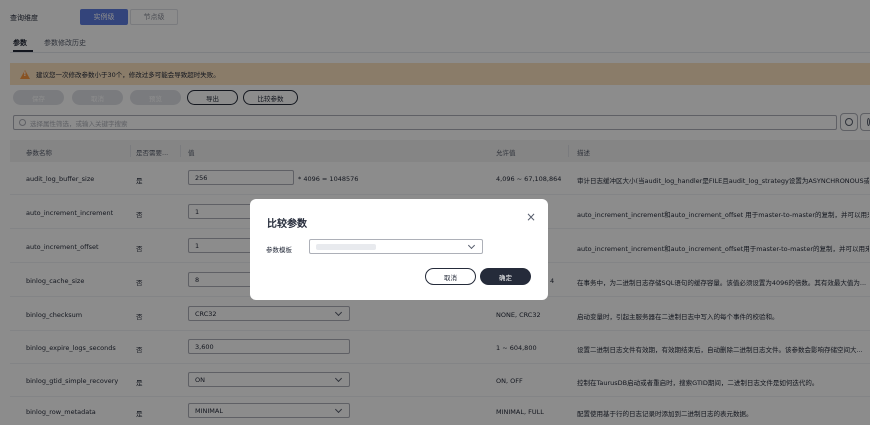 The height and width of the screenshot is (425, 870). What do you see at coordinates (279, 250) in the screenshot?
I see `template-label: 参数模板` at bounding box center [279, 250].